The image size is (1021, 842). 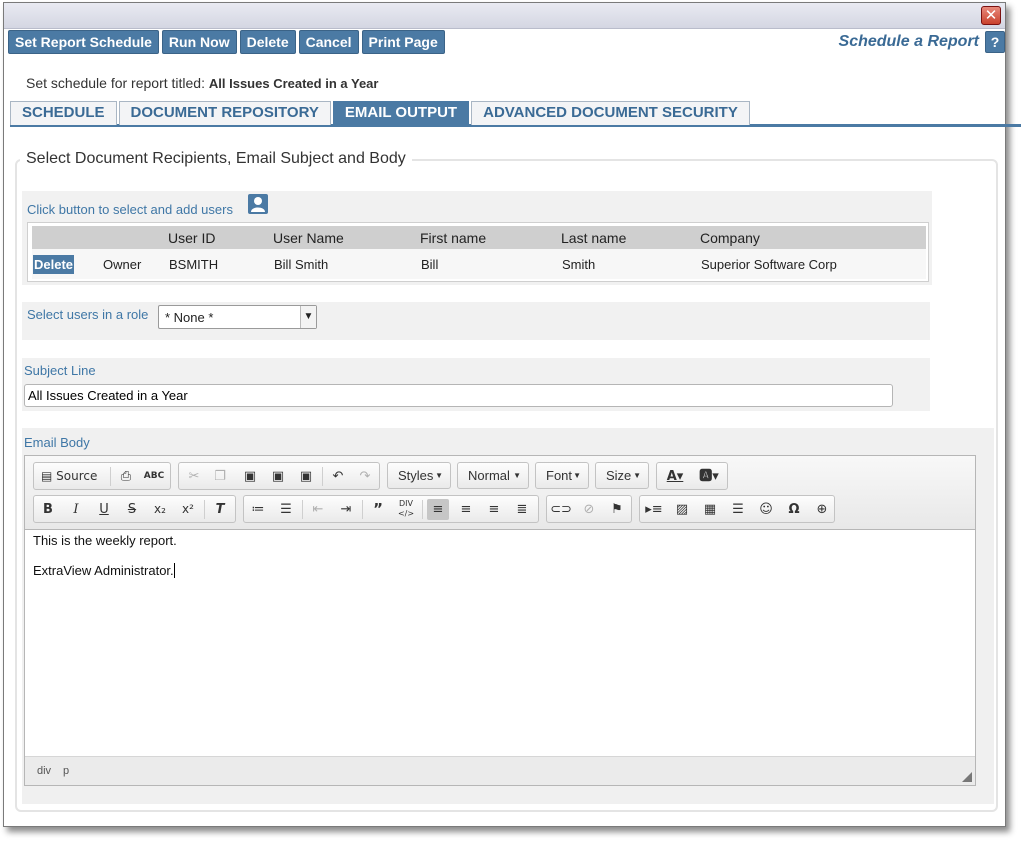 What do you see at coordinates (188, 509) in the screenshot?
I see `superscript-icon: x²` at bounding box center [188, 509].